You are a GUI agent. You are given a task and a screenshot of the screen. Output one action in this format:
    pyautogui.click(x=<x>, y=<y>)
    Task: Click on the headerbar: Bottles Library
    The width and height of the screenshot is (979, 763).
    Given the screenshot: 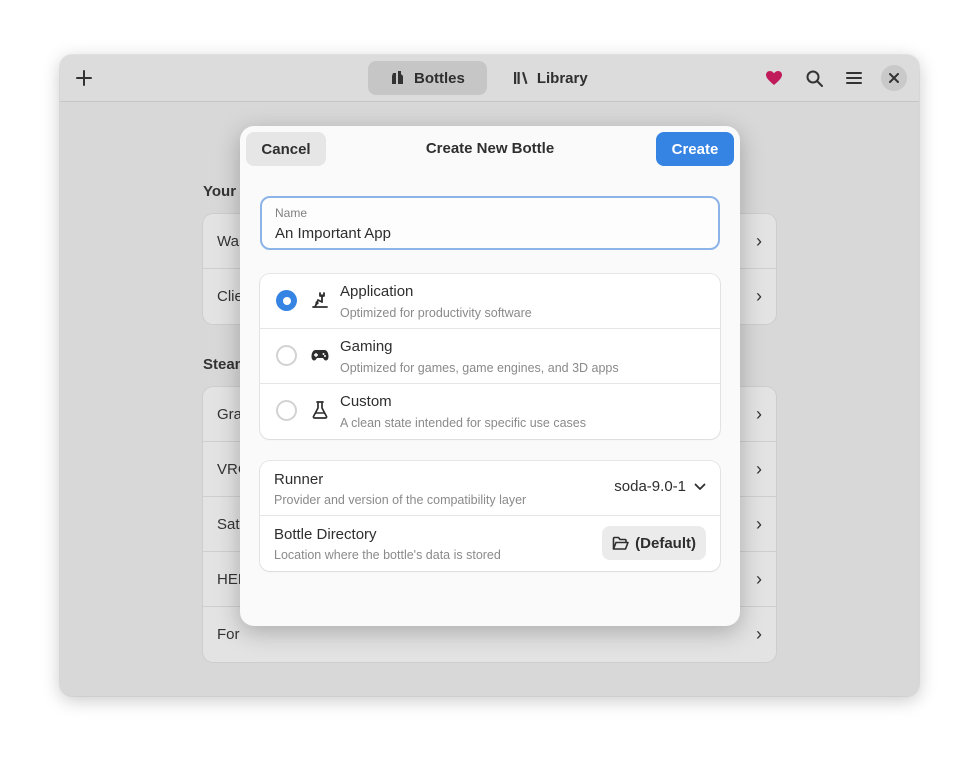 What is the action you would take?
    pyautogui.click(x=489, y=78)
    